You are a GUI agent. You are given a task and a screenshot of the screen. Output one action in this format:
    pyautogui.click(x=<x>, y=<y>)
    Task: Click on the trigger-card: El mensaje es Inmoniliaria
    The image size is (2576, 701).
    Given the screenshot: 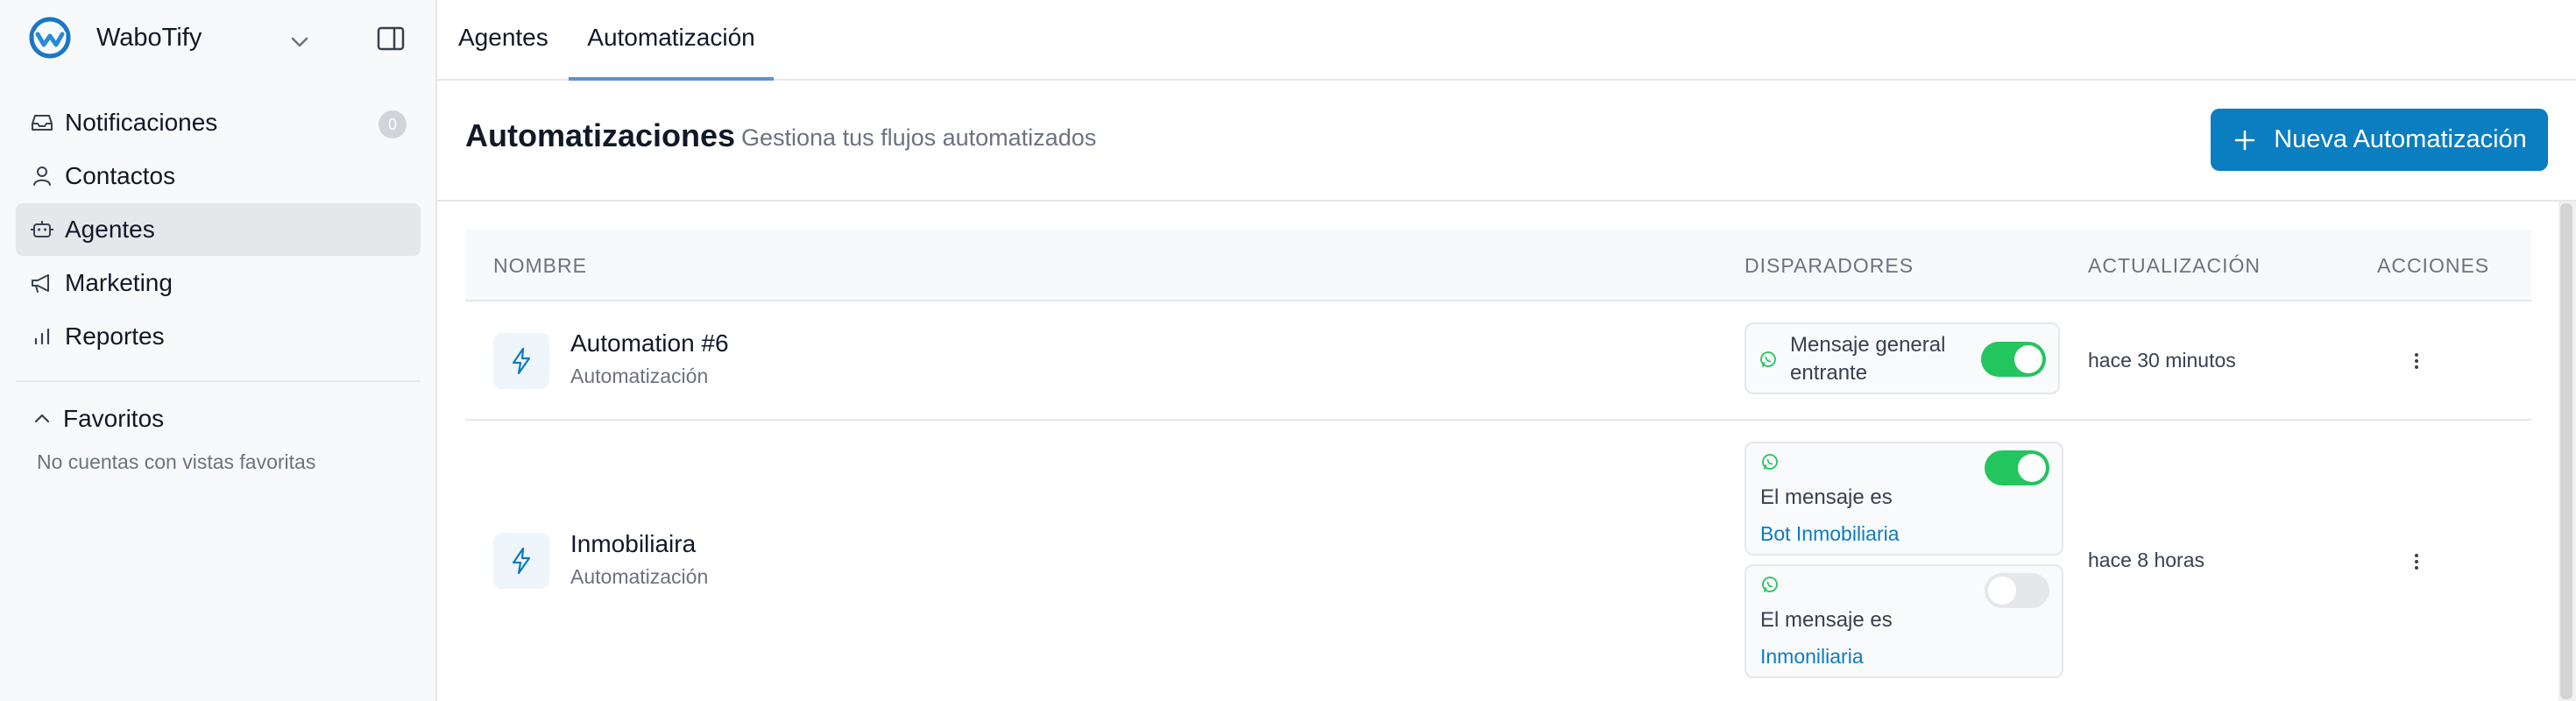 What is the action you would take?
    pyautogui.click(x=1903, y=621)
    